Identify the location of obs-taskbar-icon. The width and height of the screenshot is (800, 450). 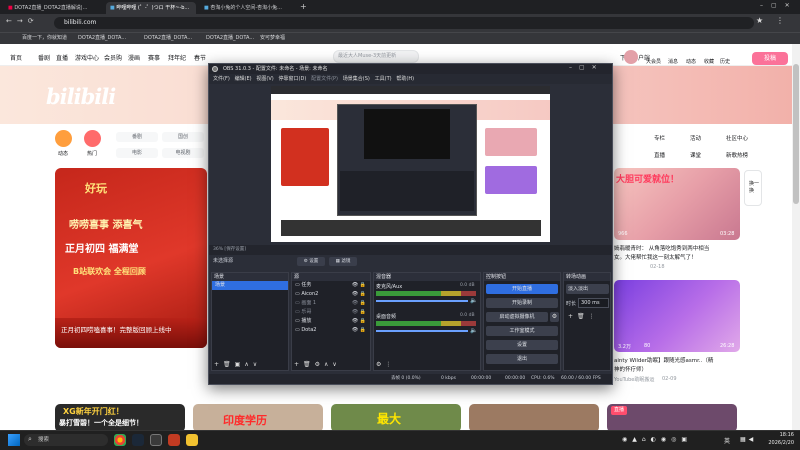
(156, 440).